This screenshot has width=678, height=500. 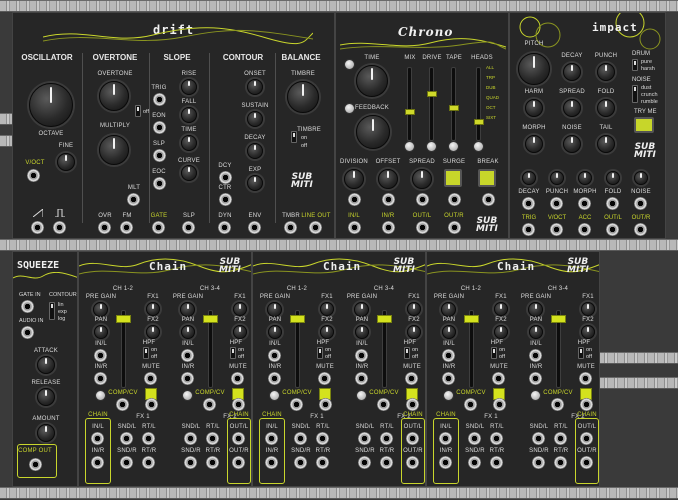 What do you see at coordinates (606, 144) in the screenshot?
I see `tail-knob` at bounding box center [606, 144].